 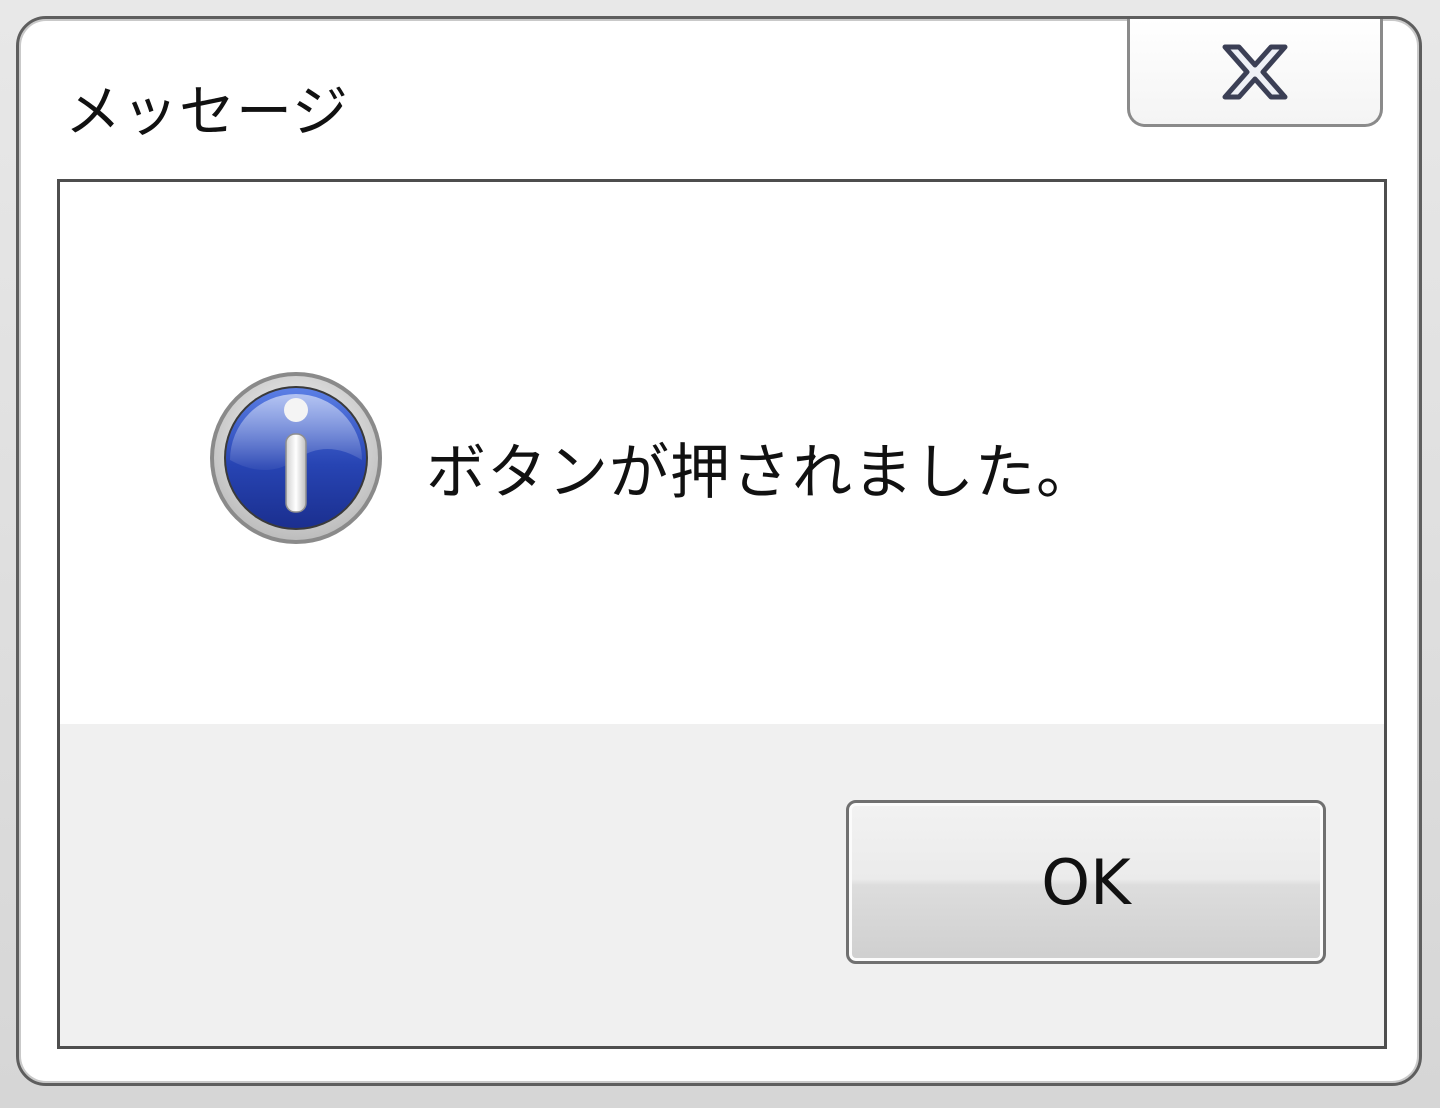 I want to click on close-button, so click(x=1255, y=73).